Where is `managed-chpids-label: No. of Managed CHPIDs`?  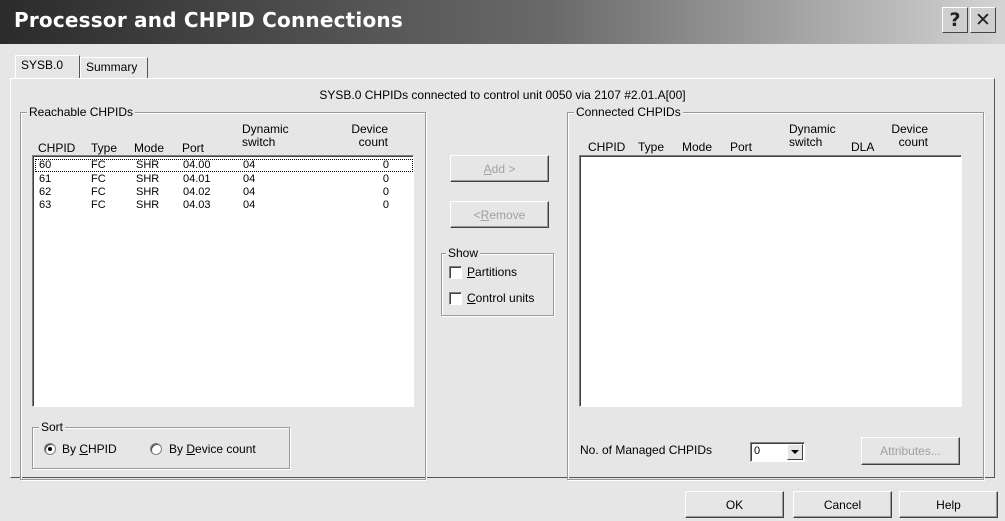 managed-chpids-label: No. of Managed CHPIDs is located at coordinates (646, 450).